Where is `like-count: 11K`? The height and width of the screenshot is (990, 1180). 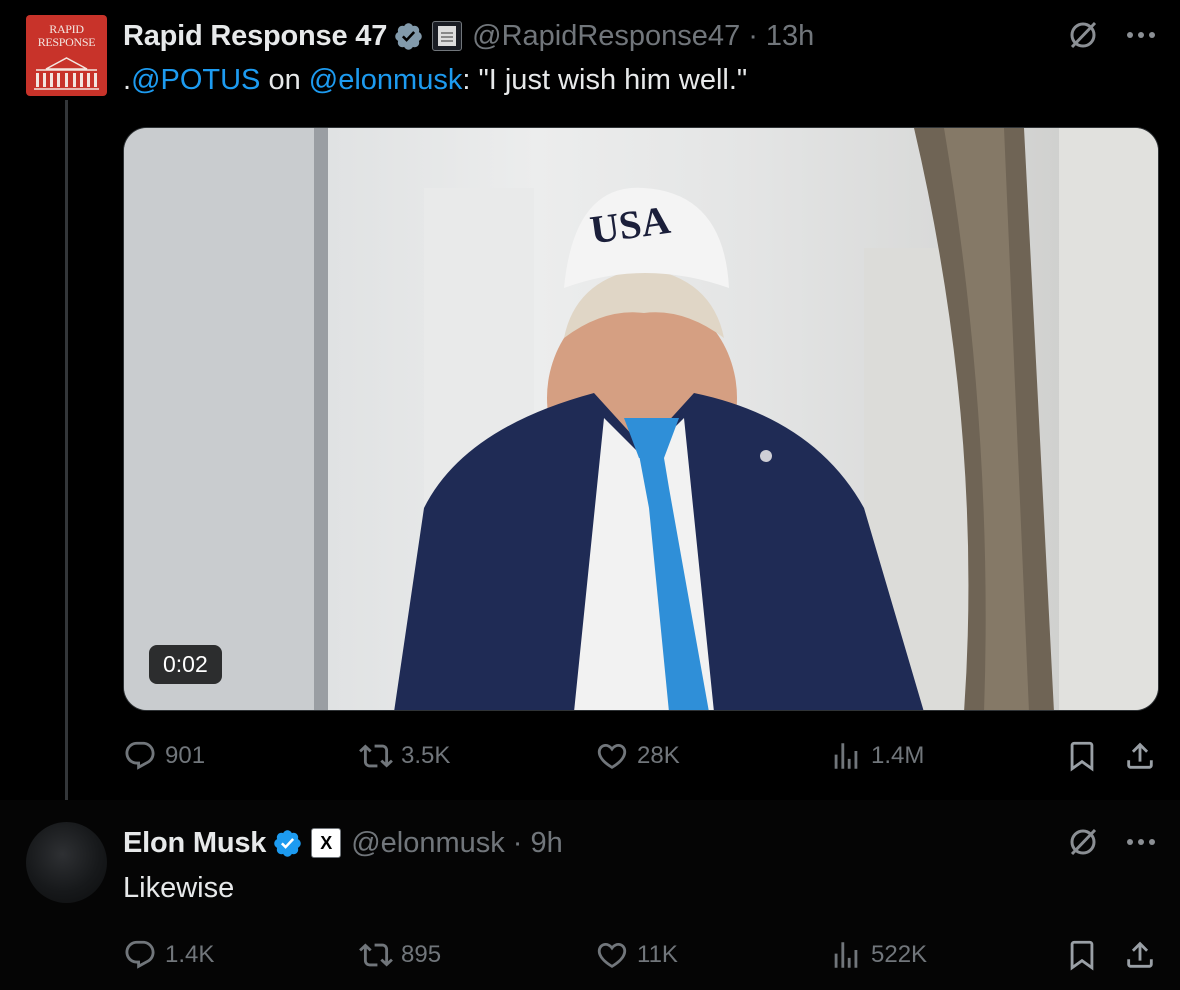
like-count: 11K is located at coordinates (657, 954).